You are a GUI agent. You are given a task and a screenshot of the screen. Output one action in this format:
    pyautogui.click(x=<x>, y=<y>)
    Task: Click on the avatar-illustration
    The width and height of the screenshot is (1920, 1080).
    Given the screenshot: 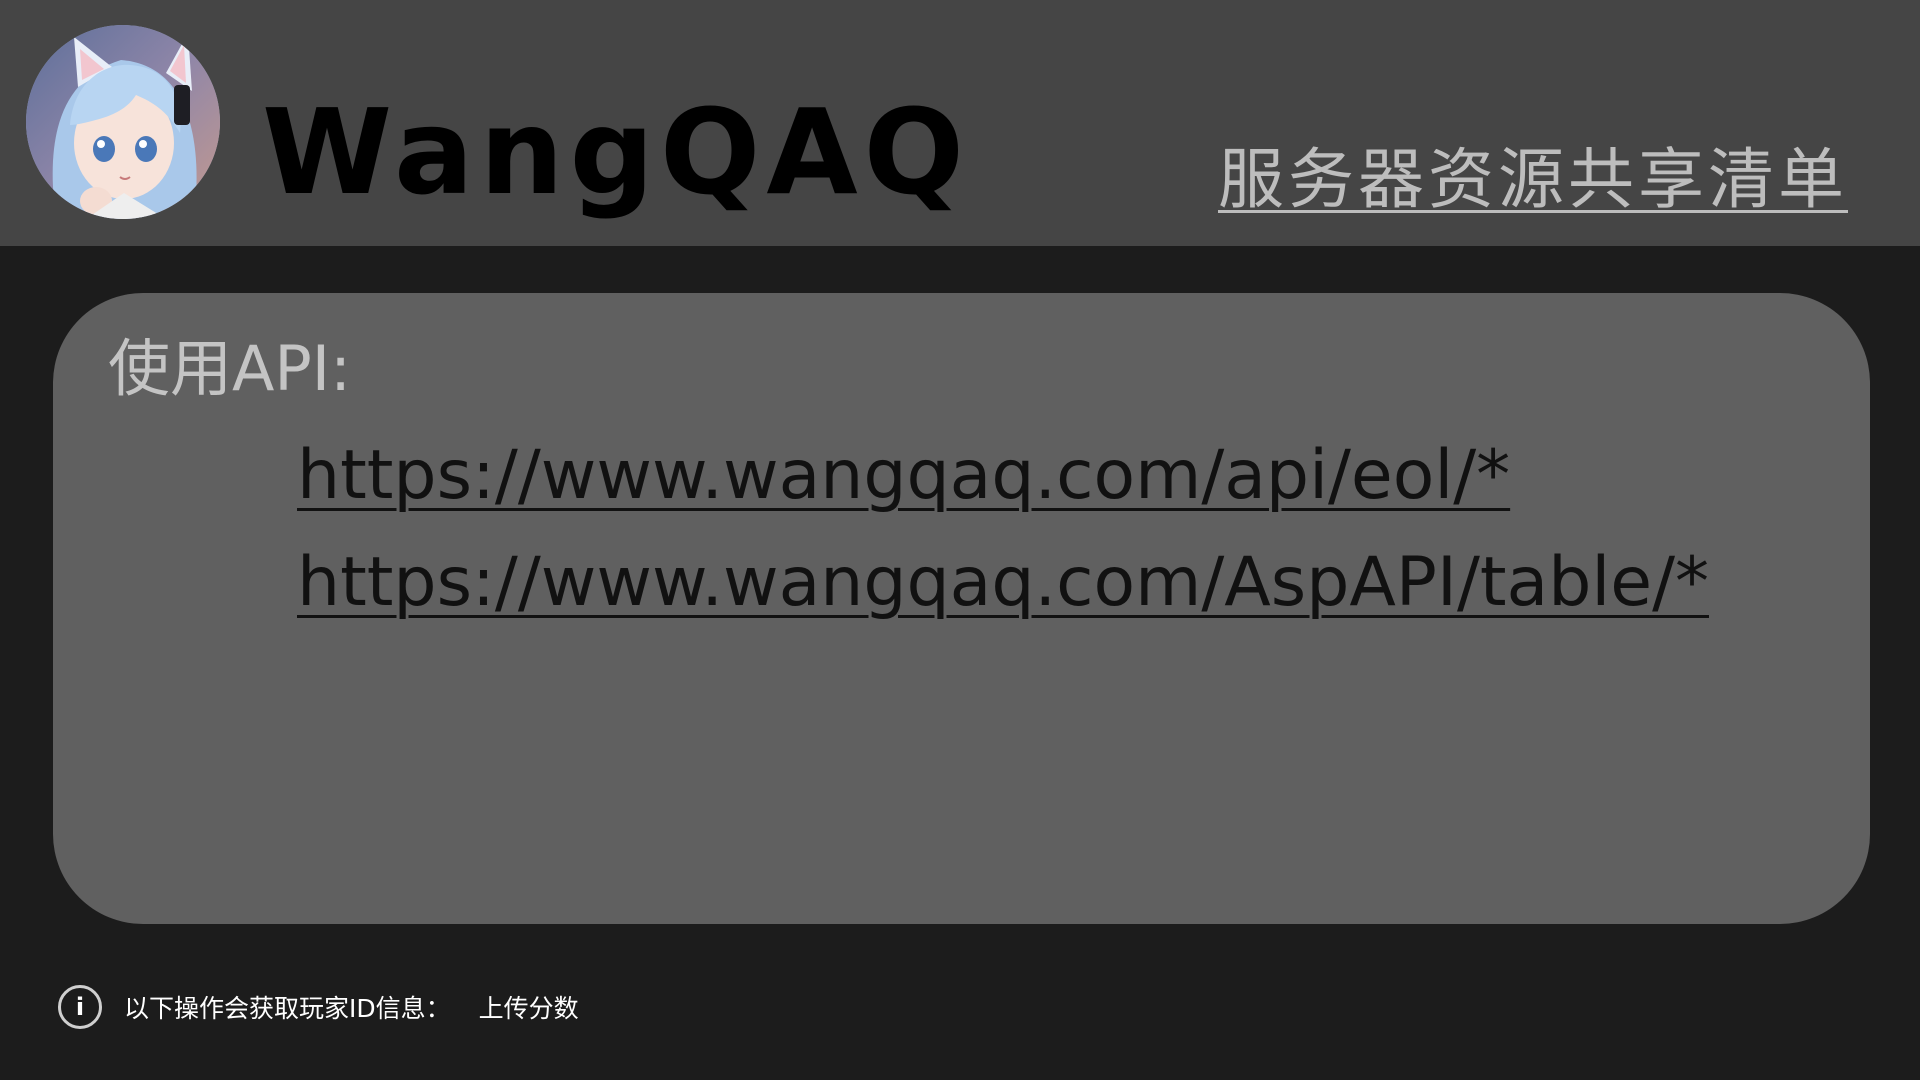 What is the action you would take?
    pyautogui.click(x=123, y=122)
    